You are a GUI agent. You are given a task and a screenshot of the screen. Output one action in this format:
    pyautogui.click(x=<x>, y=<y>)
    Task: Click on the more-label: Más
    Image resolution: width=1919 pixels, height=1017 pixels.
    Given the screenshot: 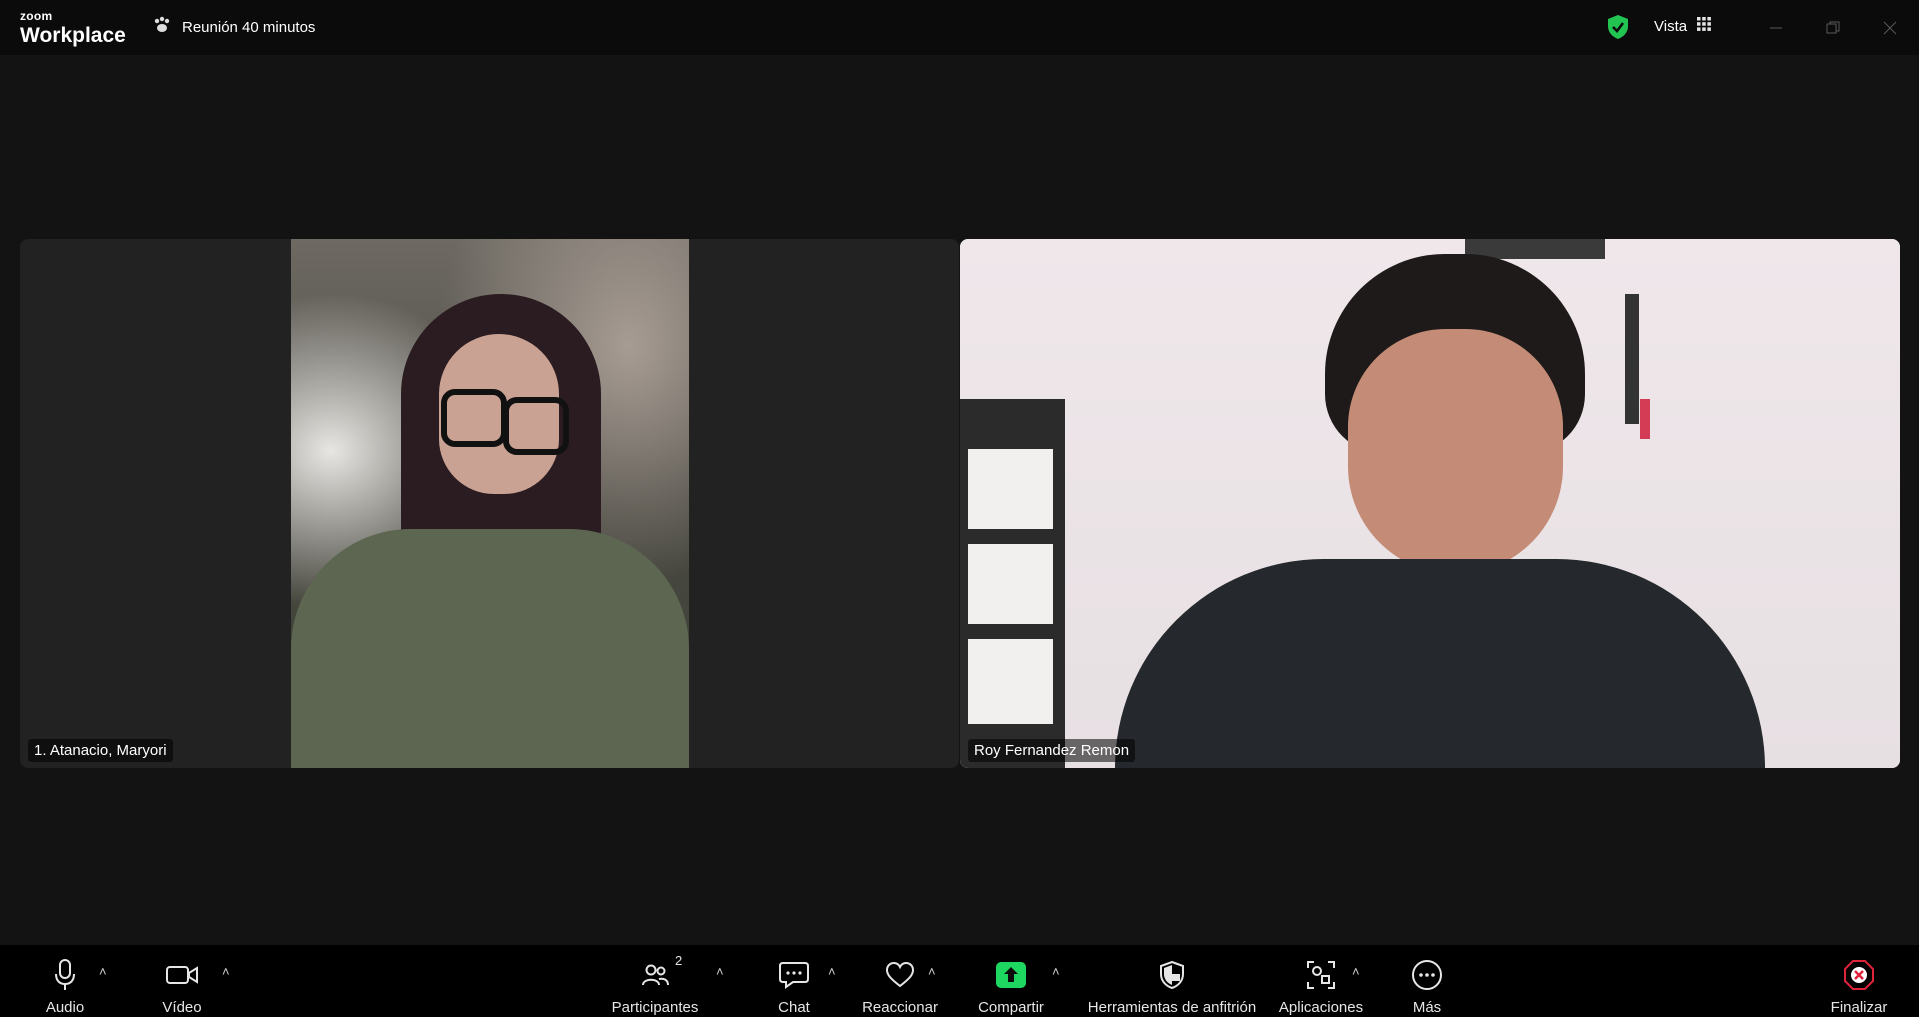 What is the action you would take?
    pyautogui.click(x=1427, y=1007)
    